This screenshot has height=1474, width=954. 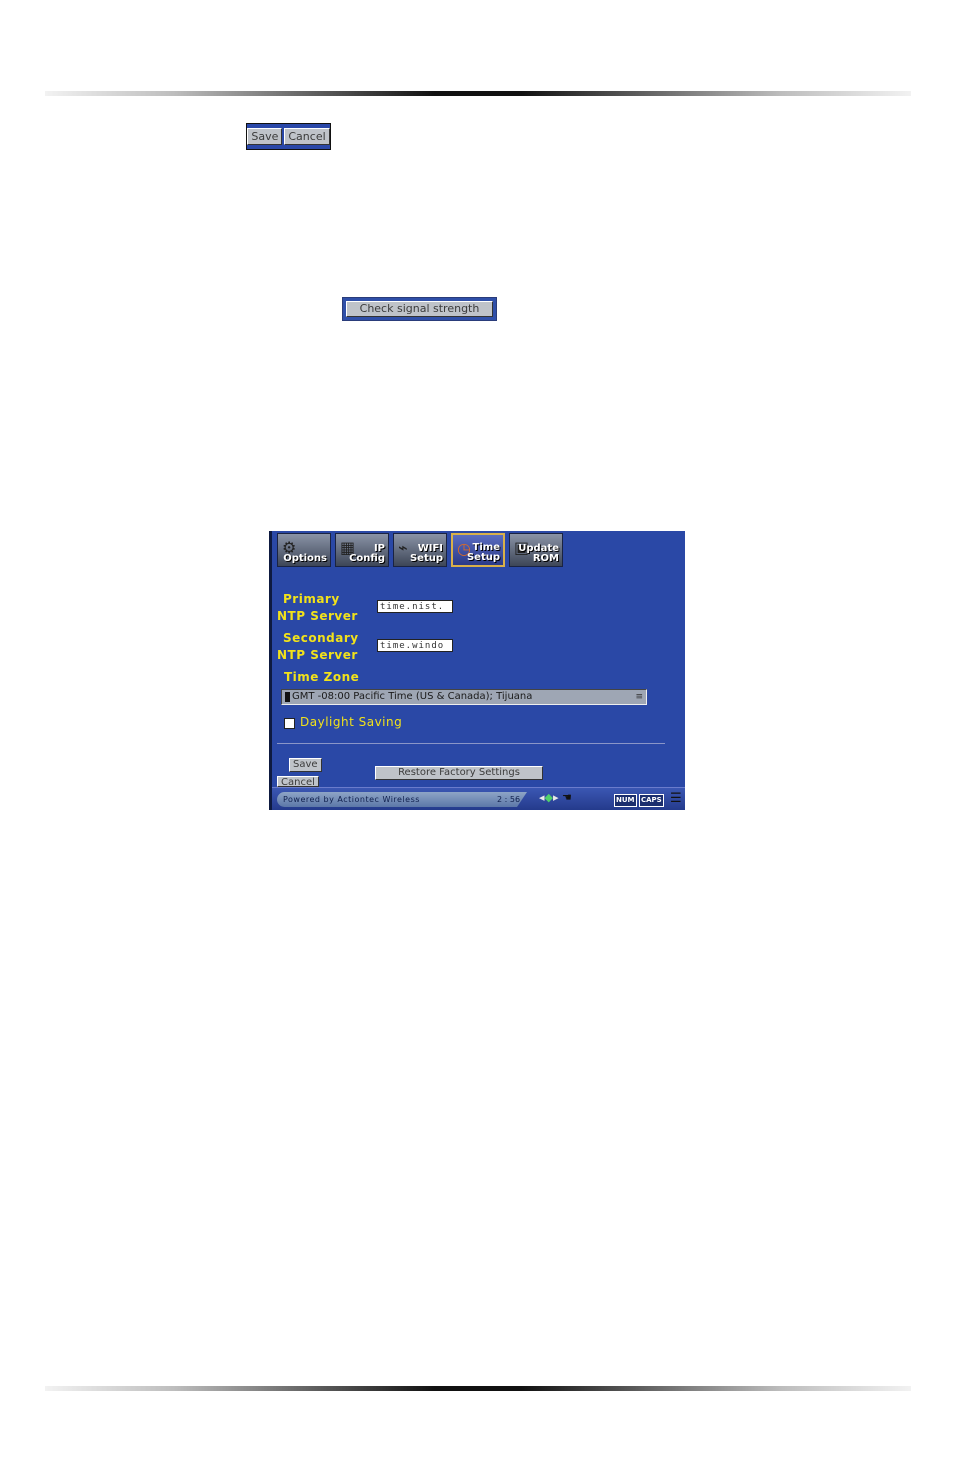 I want to click on status-panel: Powered by Actiontec Wireless 2 : 56, so click(x=402, y=799).